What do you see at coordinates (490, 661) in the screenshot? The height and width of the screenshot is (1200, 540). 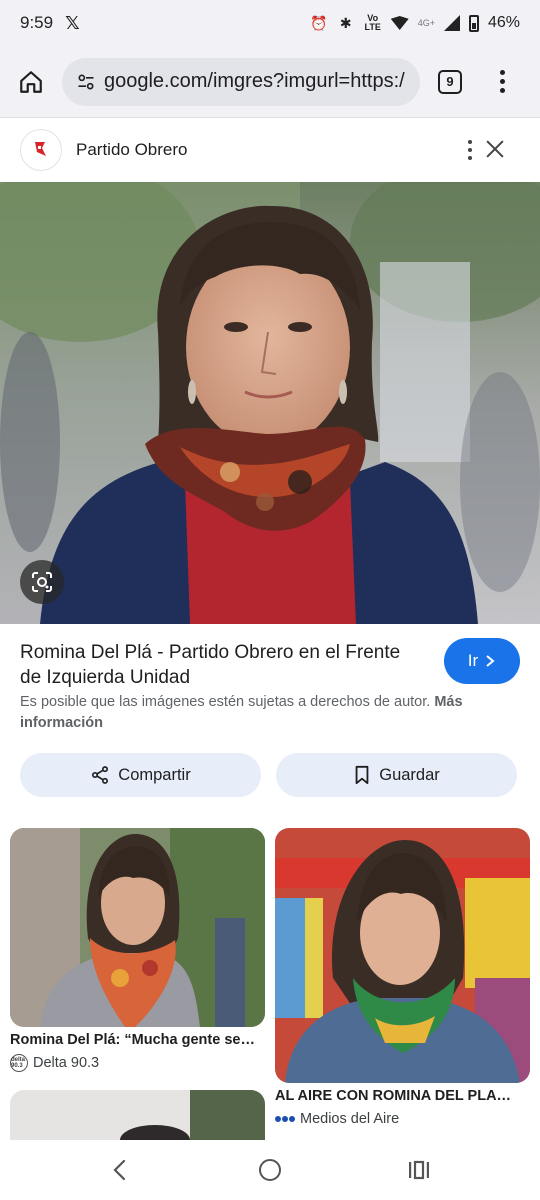 I see `chevron-right-icon` at bounding box center [490, 661].